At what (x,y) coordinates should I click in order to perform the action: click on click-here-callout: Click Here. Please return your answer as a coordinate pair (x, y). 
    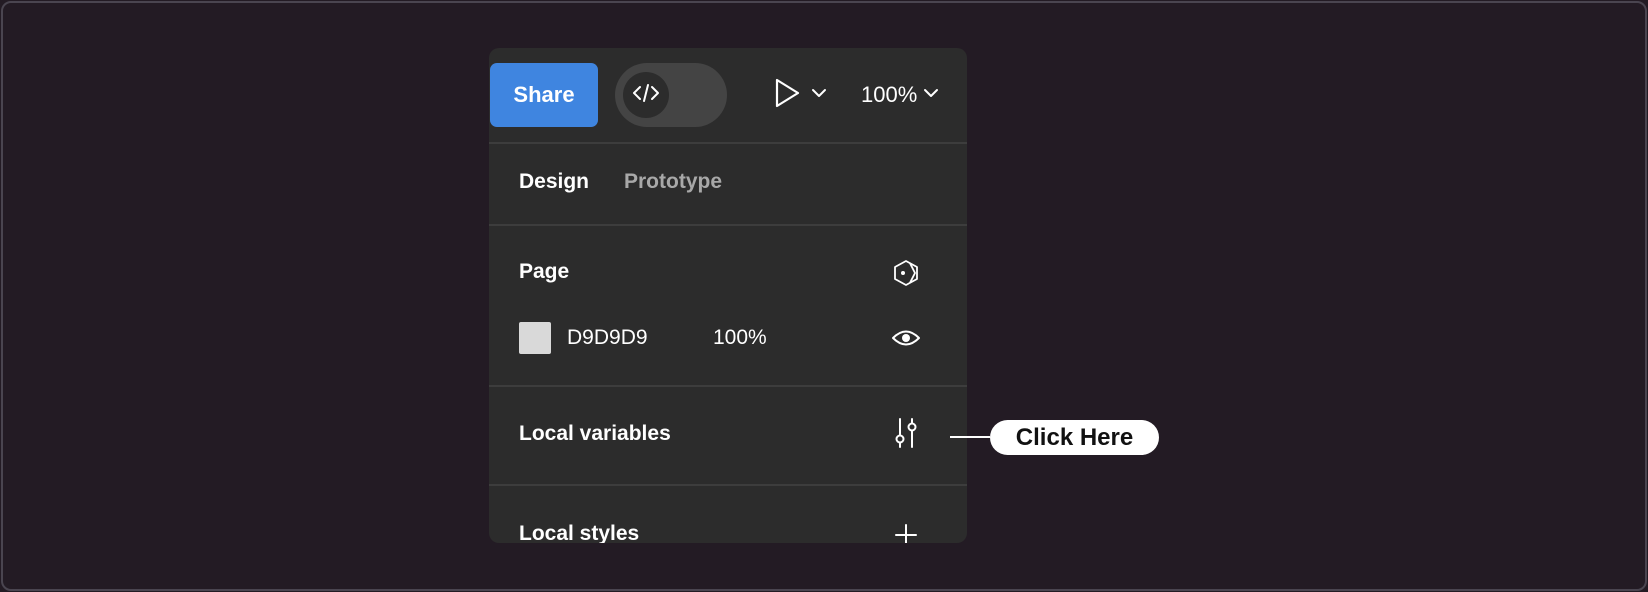
    Looking at the image, I should click on (1074, 437).